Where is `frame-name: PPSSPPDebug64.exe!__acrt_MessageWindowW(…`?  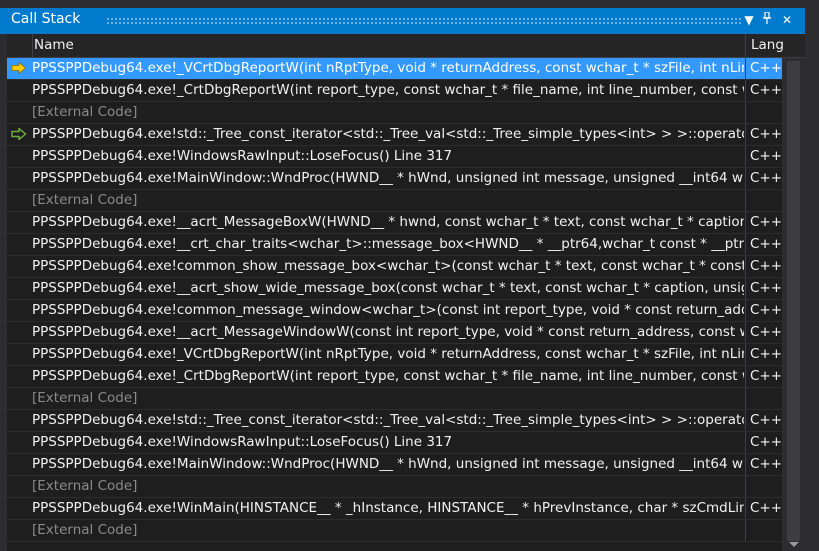 frame-name: PPSSPPDebug64.exe!__acrt_MessageWindowW(… is located at coordinates (388, 332).